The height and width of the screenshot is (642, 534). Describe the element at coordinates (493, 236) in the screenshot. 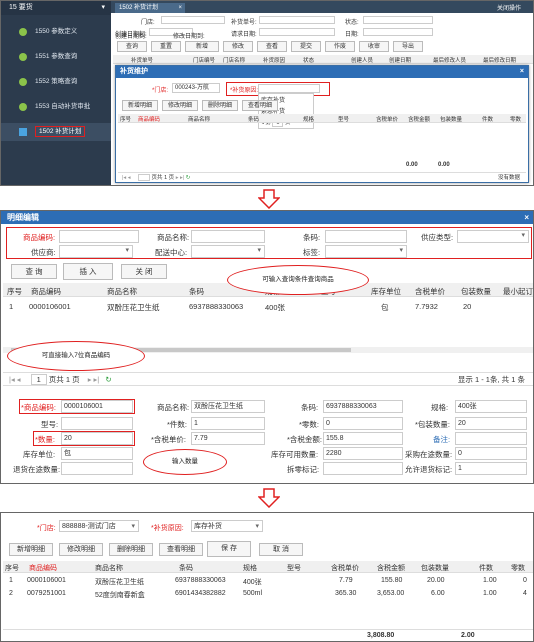

I see `supply-type-select: ▾` at that location.